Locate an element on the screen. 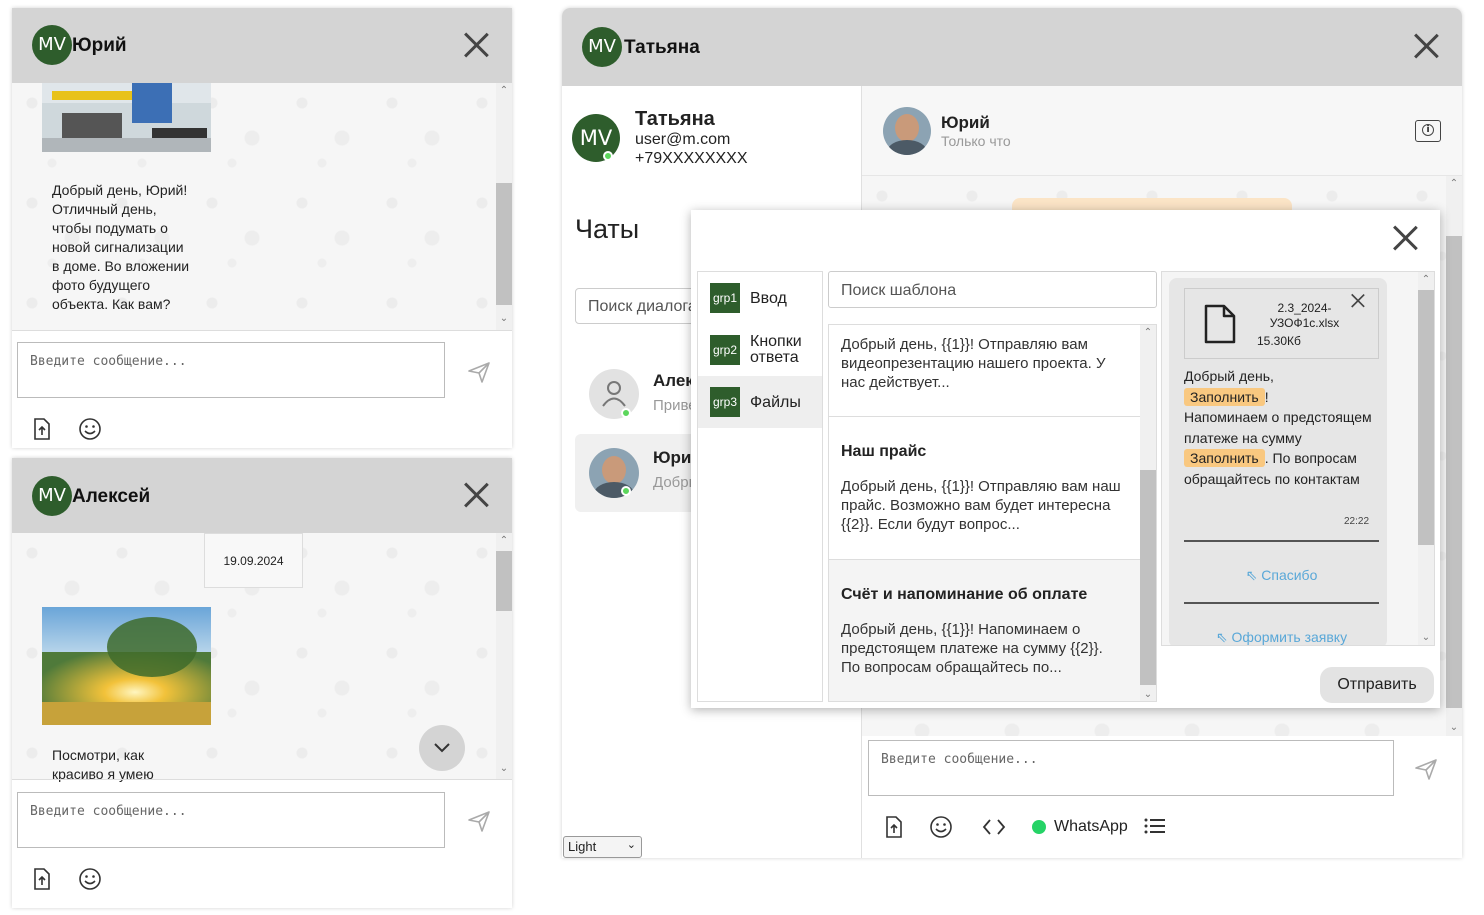 The height and width of the screenshot is (915, 1484). profile-phone: +79XXXXXXXX is located at coordinates (691, 158).